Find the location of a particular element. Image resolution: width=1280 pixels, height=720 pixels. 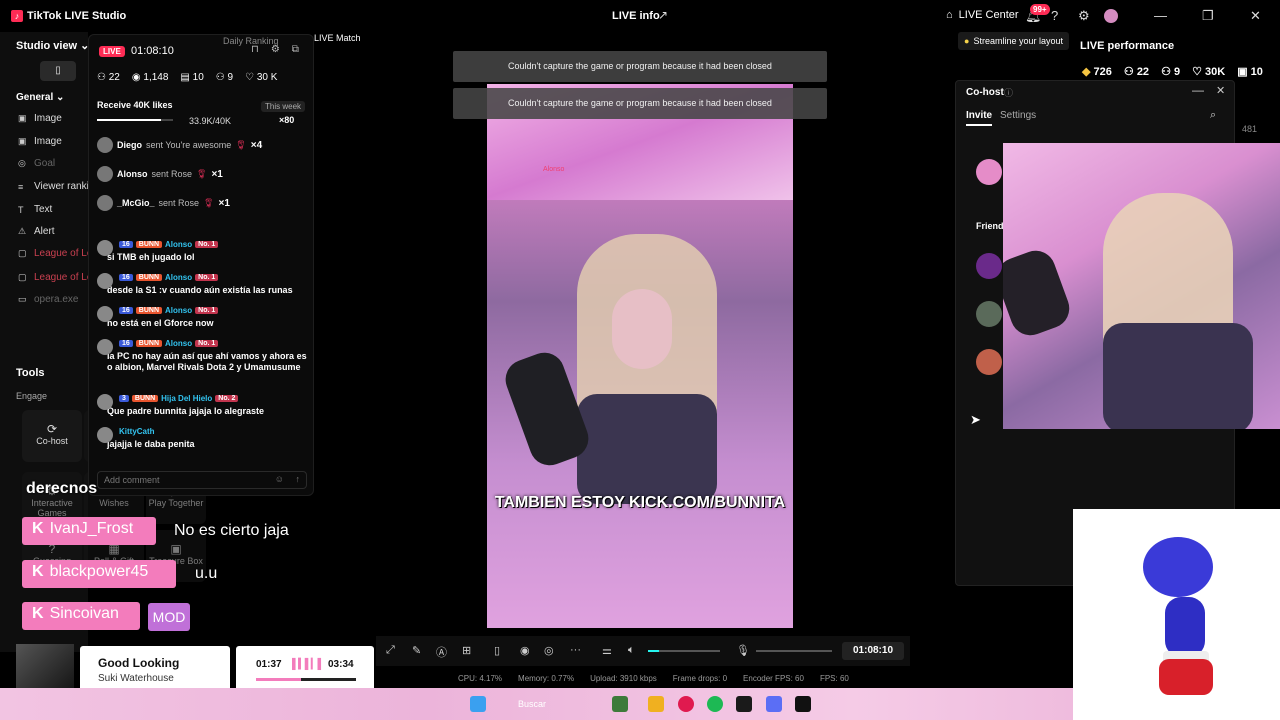

overlay-chat-name: Sincoivan is located at coordinates (84, 613).